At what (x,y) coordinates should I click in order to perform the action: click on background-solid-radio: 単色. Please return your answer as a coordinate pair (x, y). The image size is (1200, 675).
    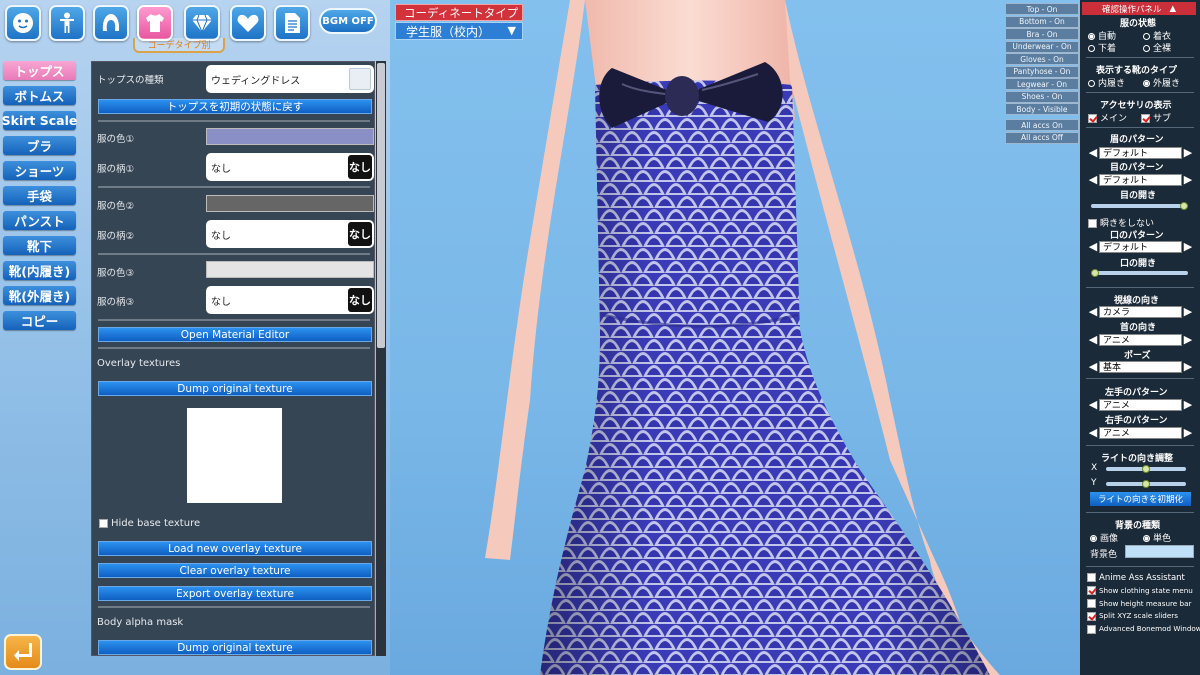
    Looking at the image, I should click on (1157, 537).